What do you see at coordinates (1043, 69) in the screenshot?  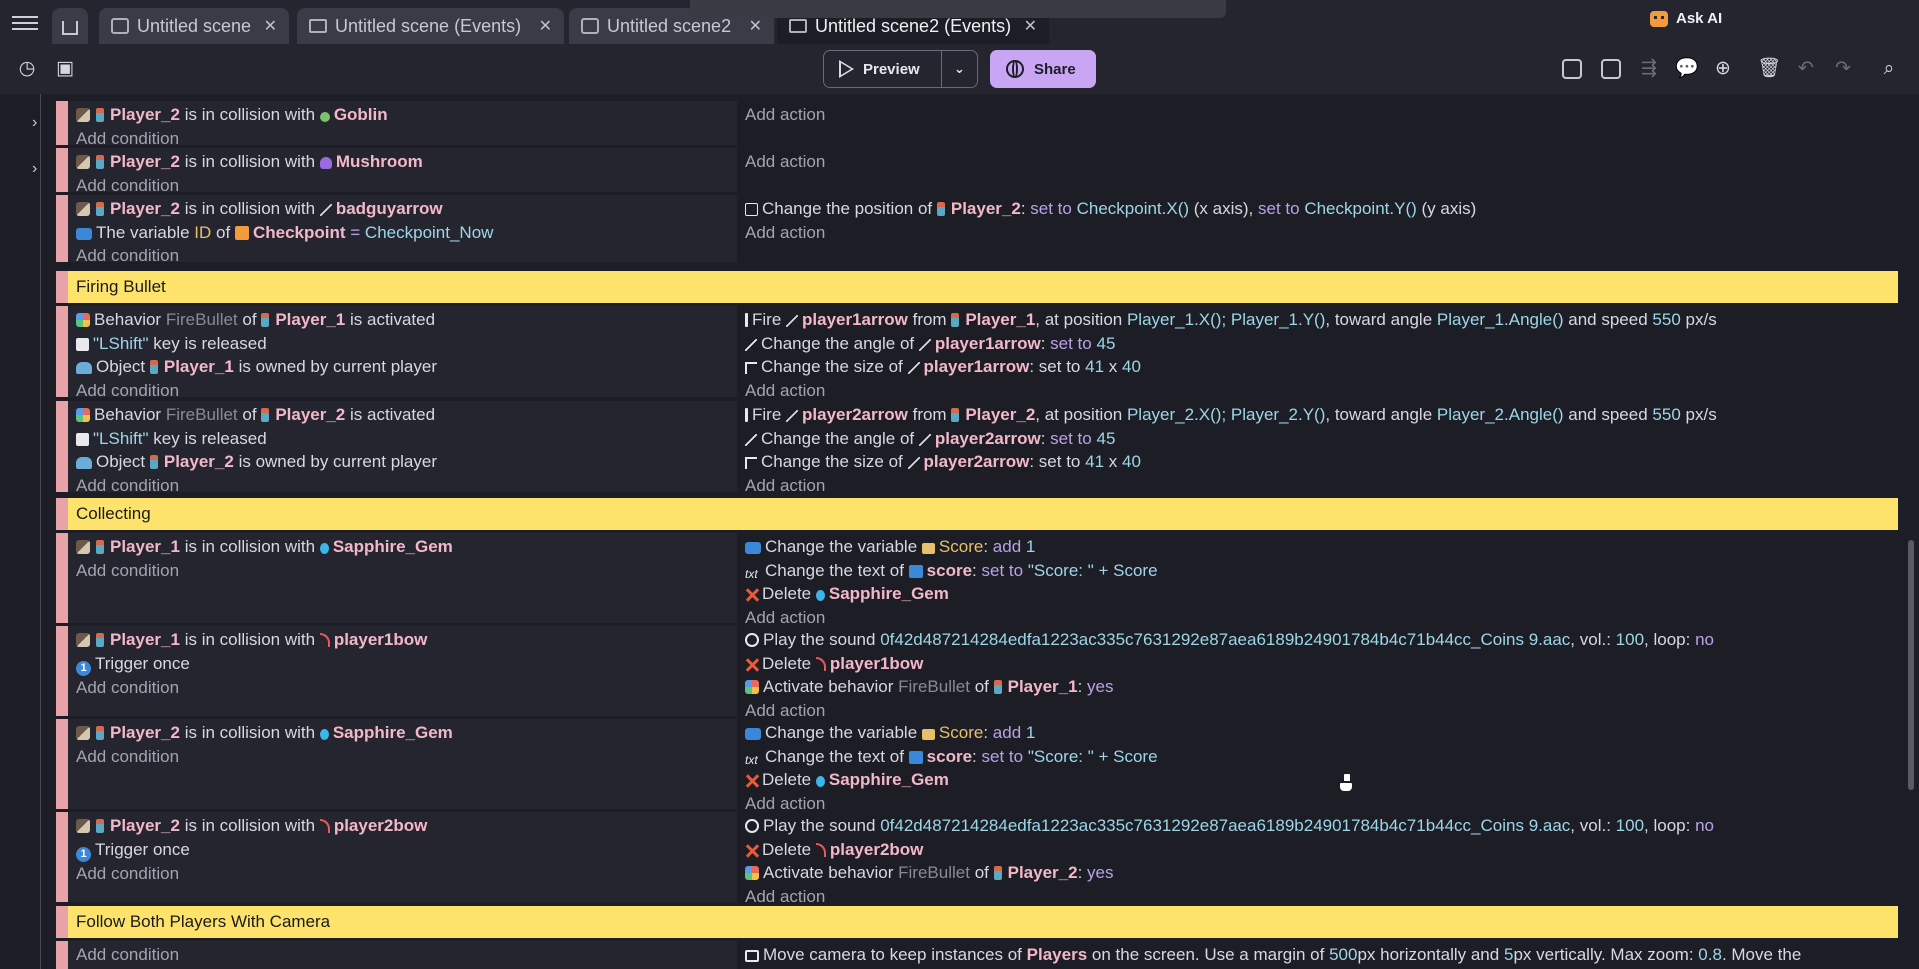 I see `share-button: Share` at bounding box center [1043, 69].